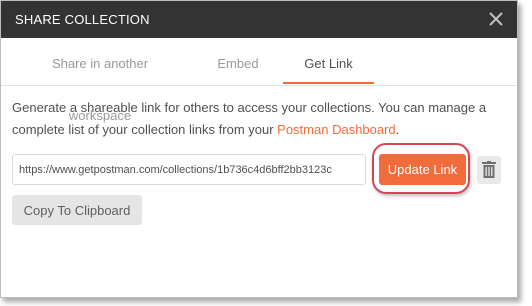  What do you see at coordinates (328, 83) in the screenshot?
I see `active-tab-indicator` at bounding box center [328, 83].